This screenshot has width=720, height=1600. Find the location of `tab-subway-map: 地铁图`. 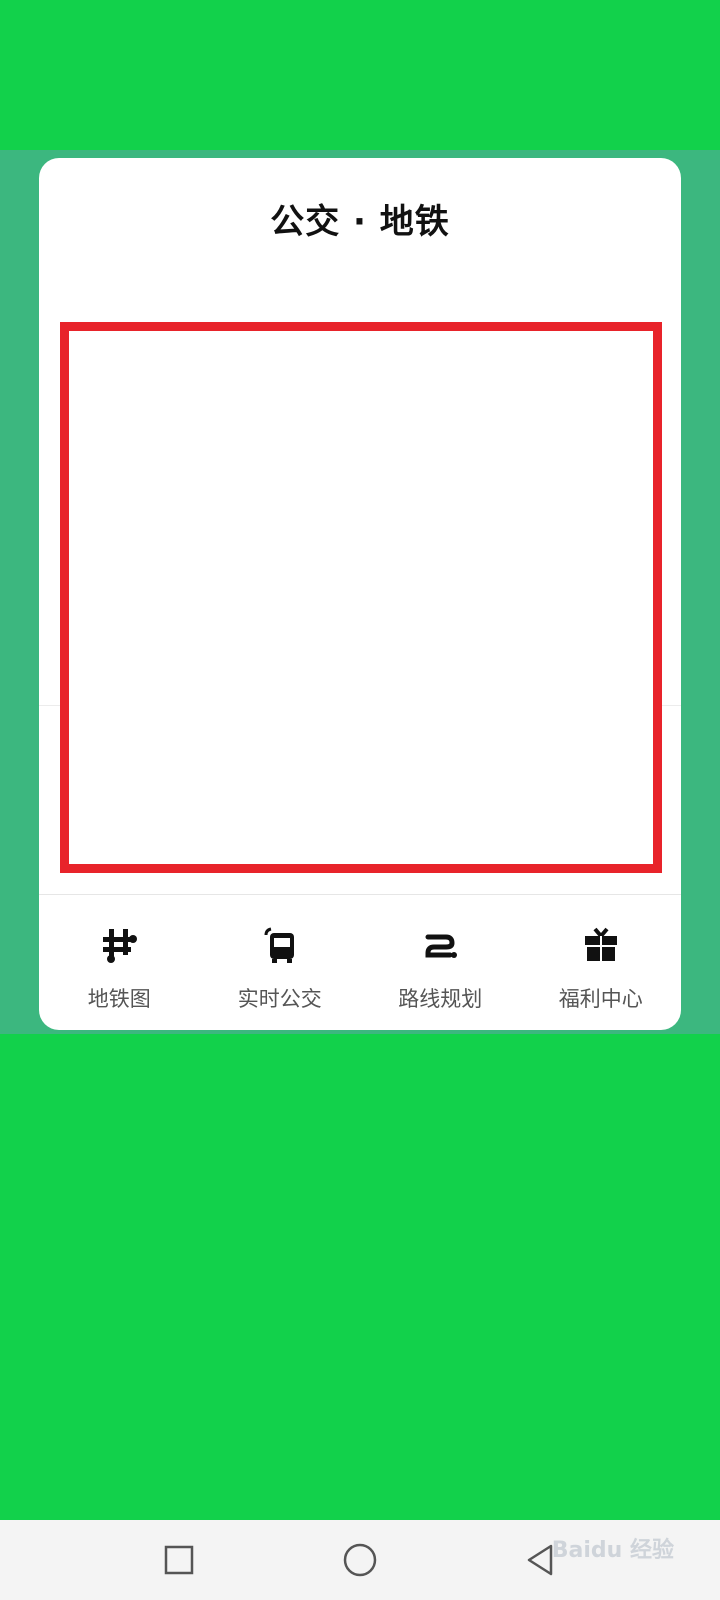

tab-subway-map: 地铁图 is located at coordinates (119, 962).